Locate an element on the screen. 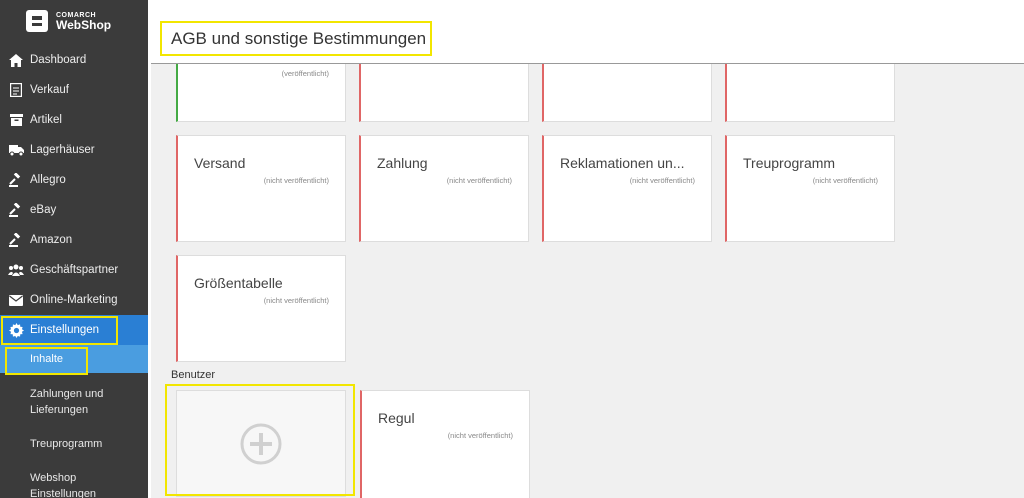 This screenshot has height=498, width=1024. highlight-page-title is located at coordinates (296, 38).